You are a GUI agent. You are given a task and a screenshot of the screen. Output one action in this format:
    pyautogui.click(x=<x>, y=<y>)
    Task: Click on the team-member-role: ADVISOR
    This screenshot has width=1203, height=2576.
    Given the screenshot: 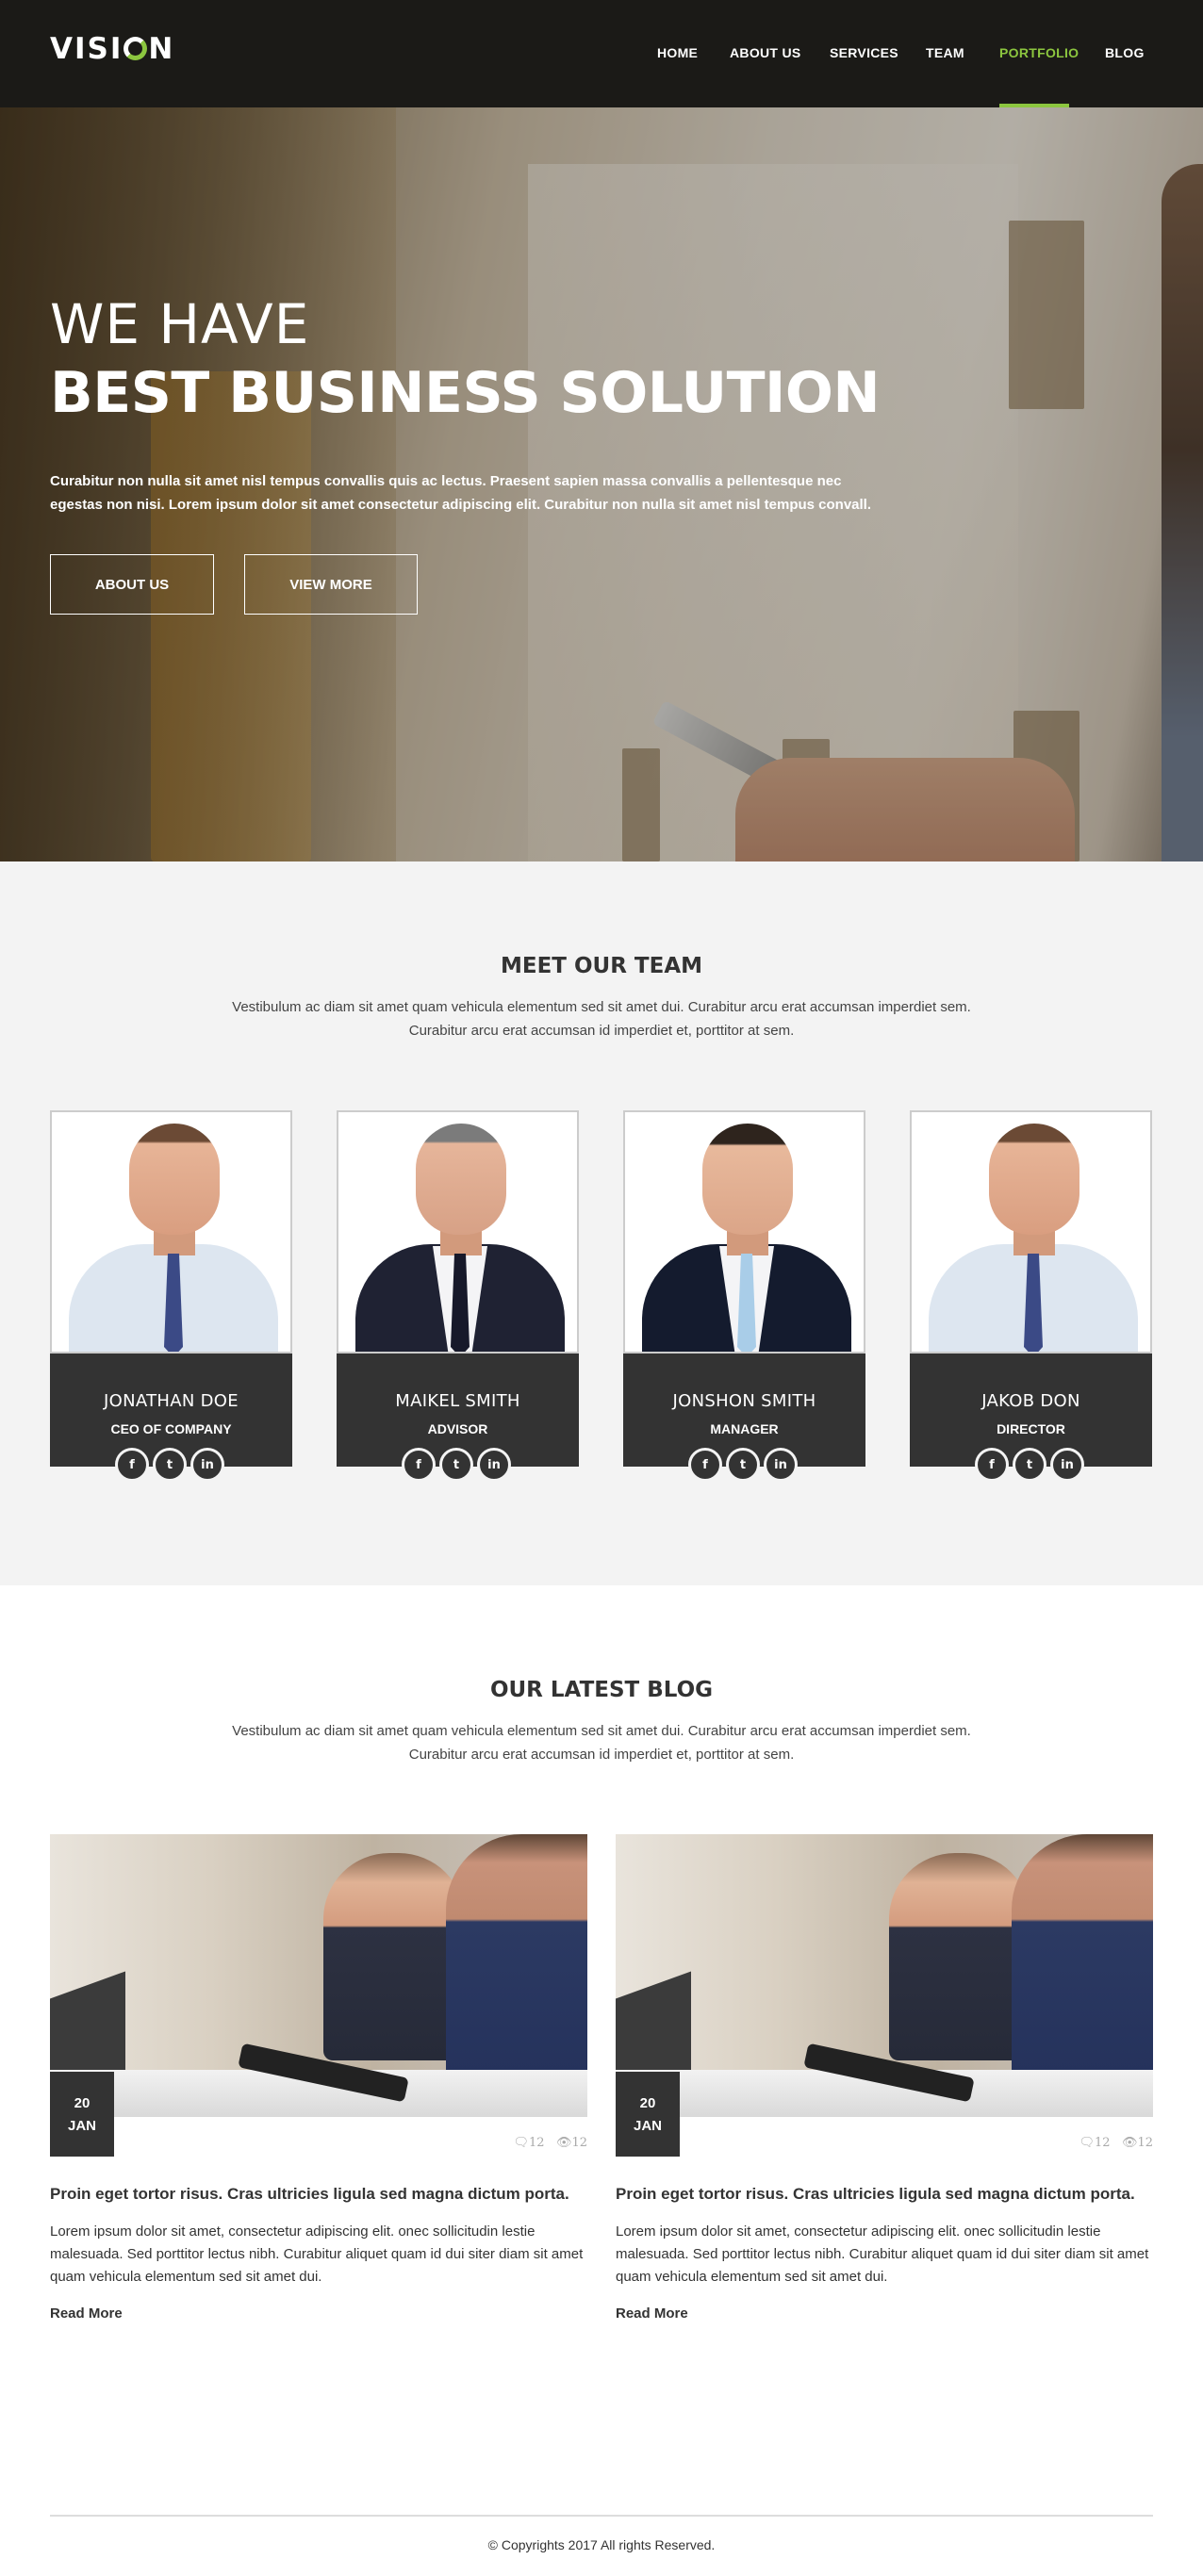 What is the action you would take?
    pyautogui.click(x=457, y=1428)
    